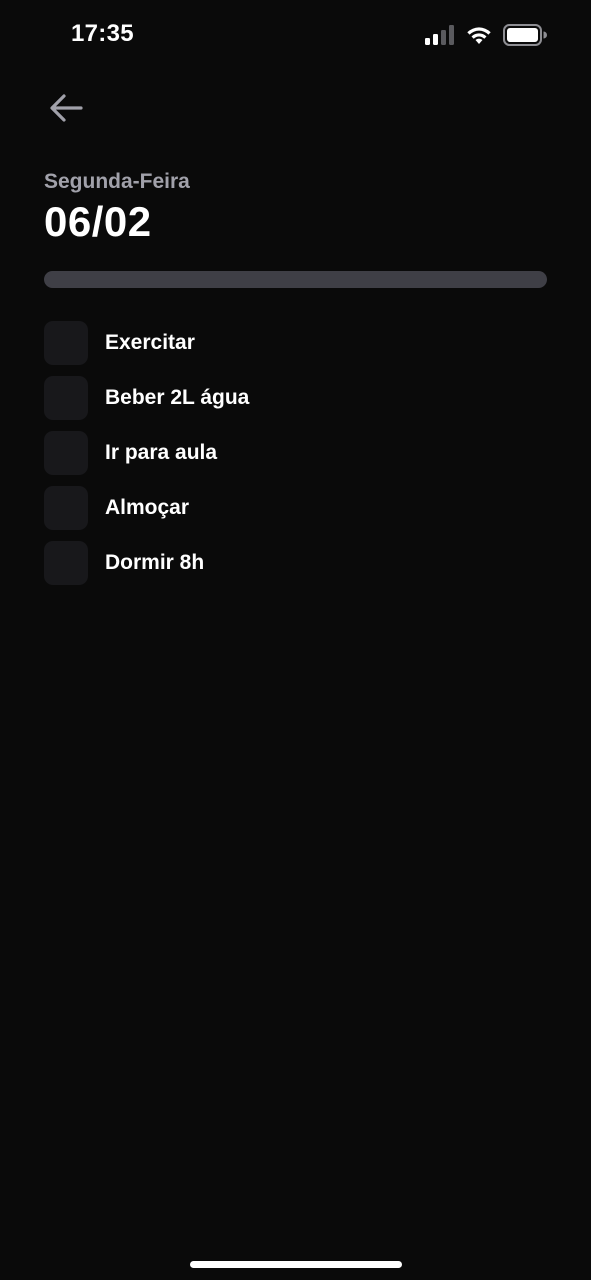 This screenshot has width=591, height=1280. I want to click on habit-label: Ir para aula, so click(161, 452).